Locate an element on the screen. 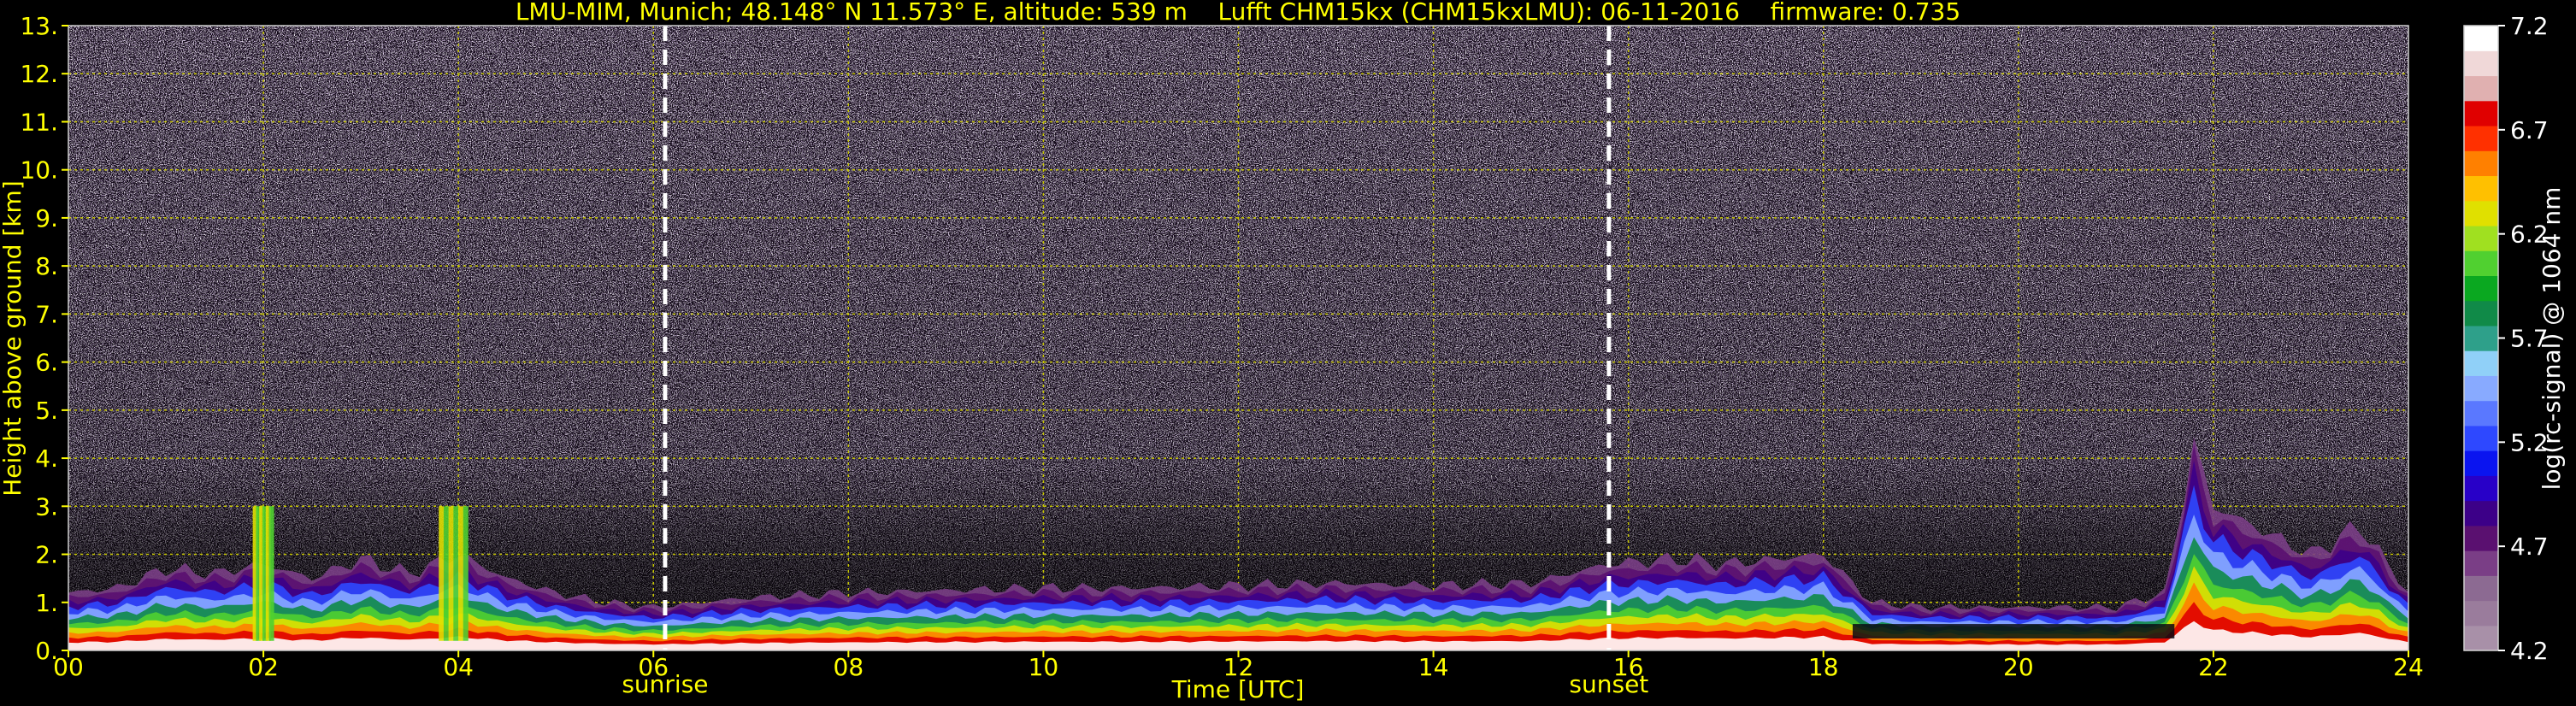 This screenshot has height=706, width=2576. colorbar: 7.26.76.25.75.24.74.2 is located at coordinates (2506, 338).